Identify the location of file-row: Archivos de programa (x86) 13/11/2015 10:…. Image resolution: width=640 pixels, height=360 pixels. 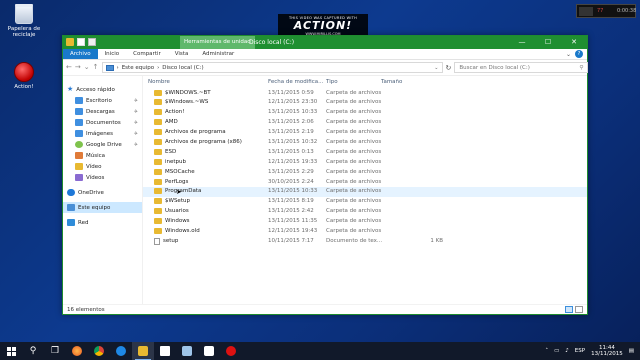
(365, 142).